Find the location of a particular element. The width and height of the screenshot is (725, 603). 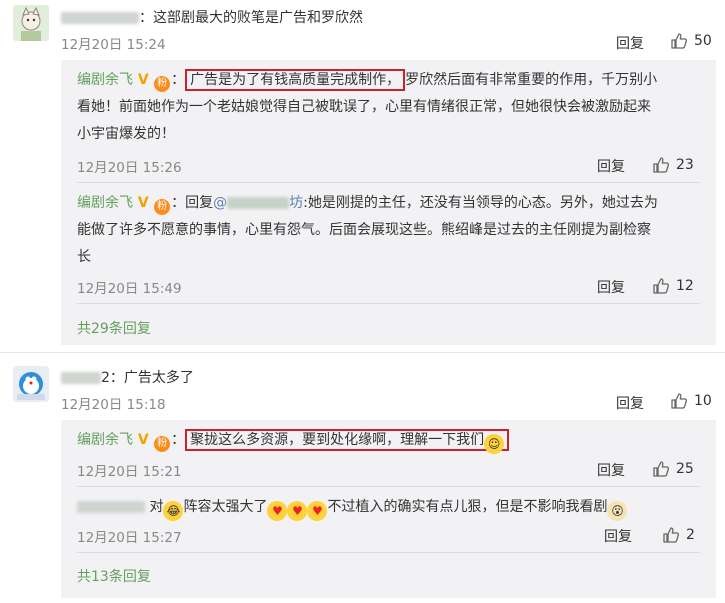

like-count: 23 is located at coordinates (685, 165).